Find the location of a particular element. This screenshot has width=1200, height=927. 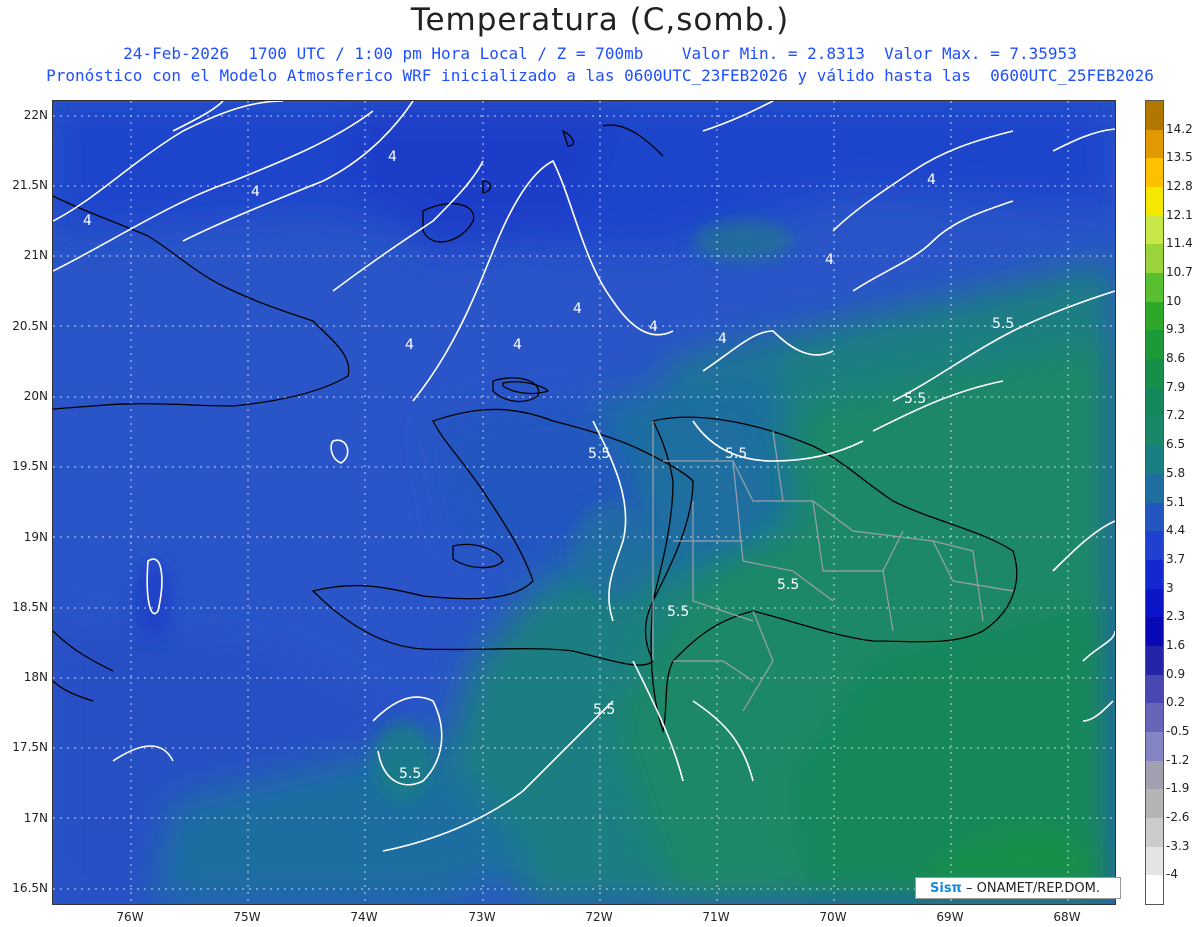

colorbar-label: 2.3 is located at coordinates (1176, 616).